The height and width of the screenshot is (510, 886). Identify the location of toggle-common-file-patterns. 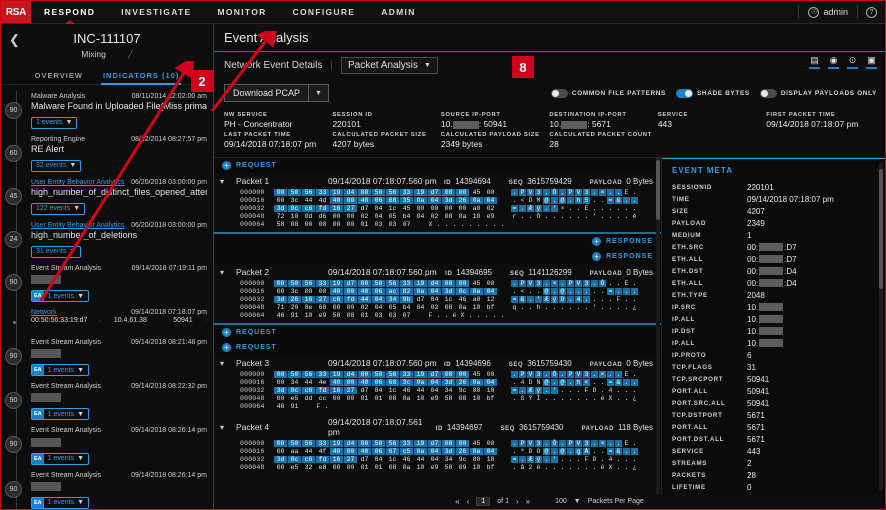
(559, 93).